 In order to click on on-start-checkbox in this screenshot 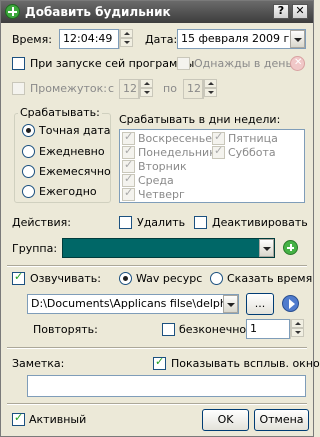, I will do `click(18, 63)`.